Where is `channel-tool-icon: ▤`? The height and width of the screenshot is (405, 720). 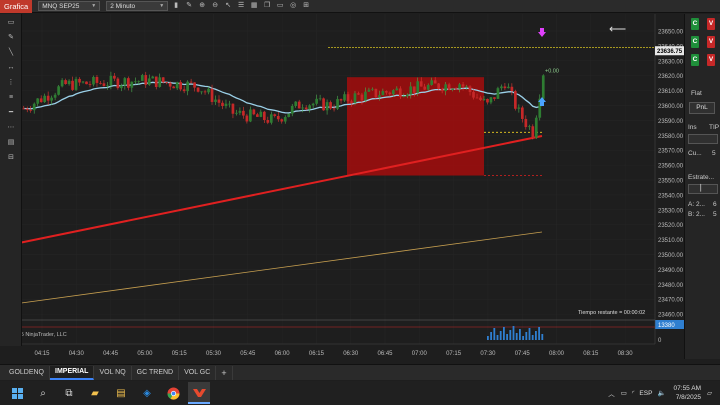 channel-tool-icon: ▤ is located at coordinates (11, 143).